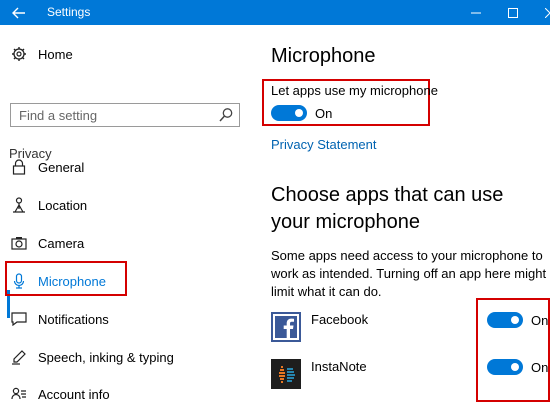 The width and height of the screenshot is (550, 403). I want to click on sidebar-item-camera: Camera, so click(47, 243).